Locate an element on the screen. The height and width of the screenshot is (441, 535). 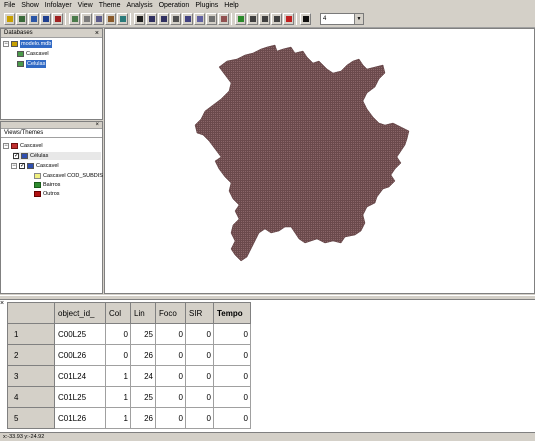
table-cell: C00L26 is located at coordinates (80, 355).